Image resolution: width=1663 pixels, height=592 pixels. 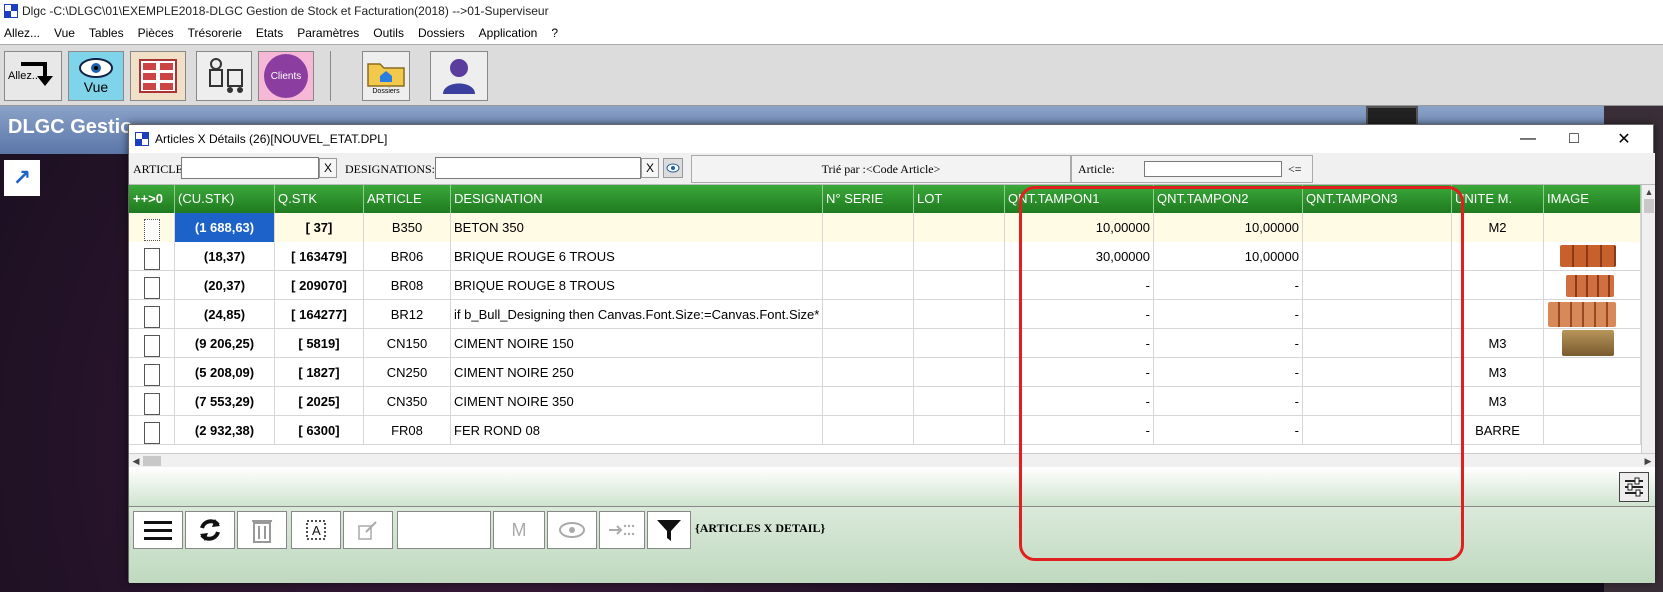 What do you see at coordinates (1498, 227) in the screenshot?
I see `unite-cell: M2` at bounding box center [1498, 227].